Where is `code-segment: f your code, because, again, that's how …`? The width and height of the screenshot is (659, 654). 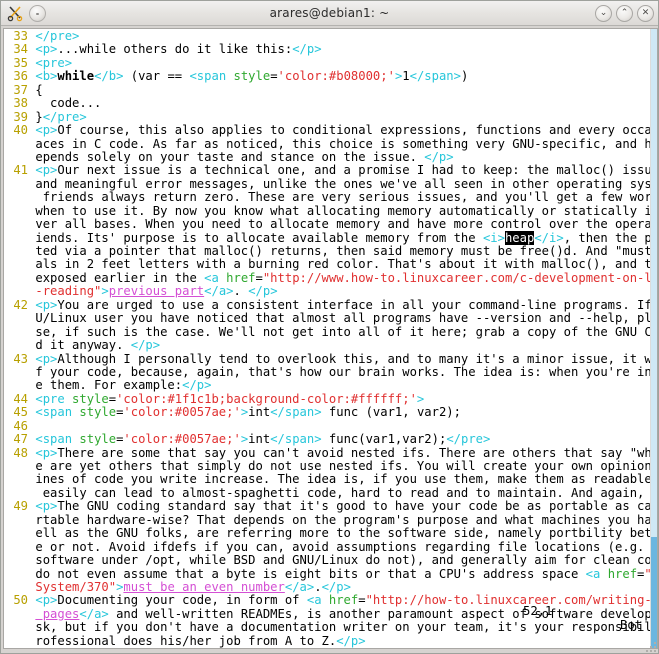 code-segment: f your code, because, again, that's how … is located at coordinates (343, 371).